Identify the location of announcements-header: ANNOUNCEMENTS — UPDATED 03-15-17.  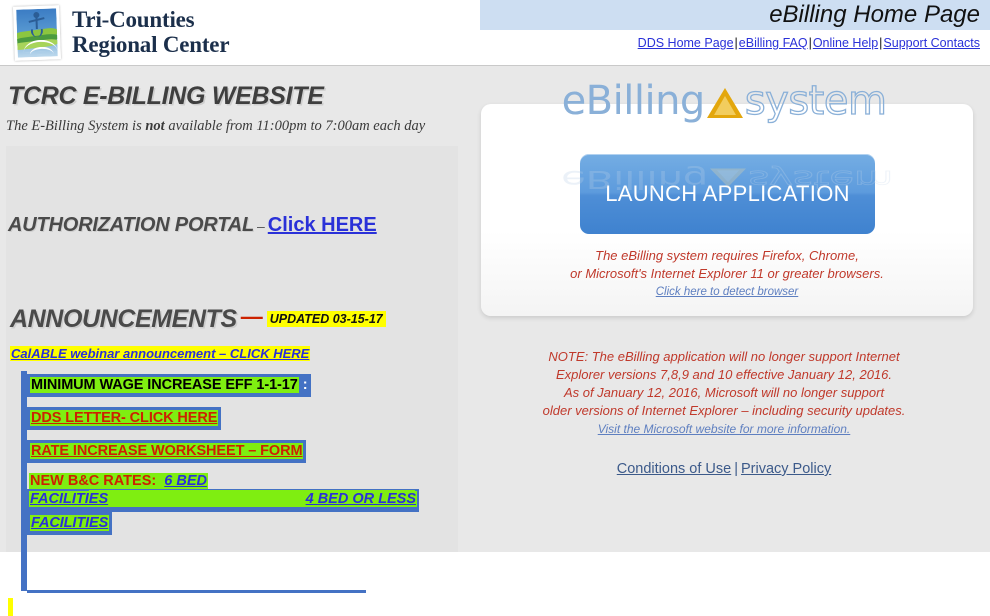
(198, 319).